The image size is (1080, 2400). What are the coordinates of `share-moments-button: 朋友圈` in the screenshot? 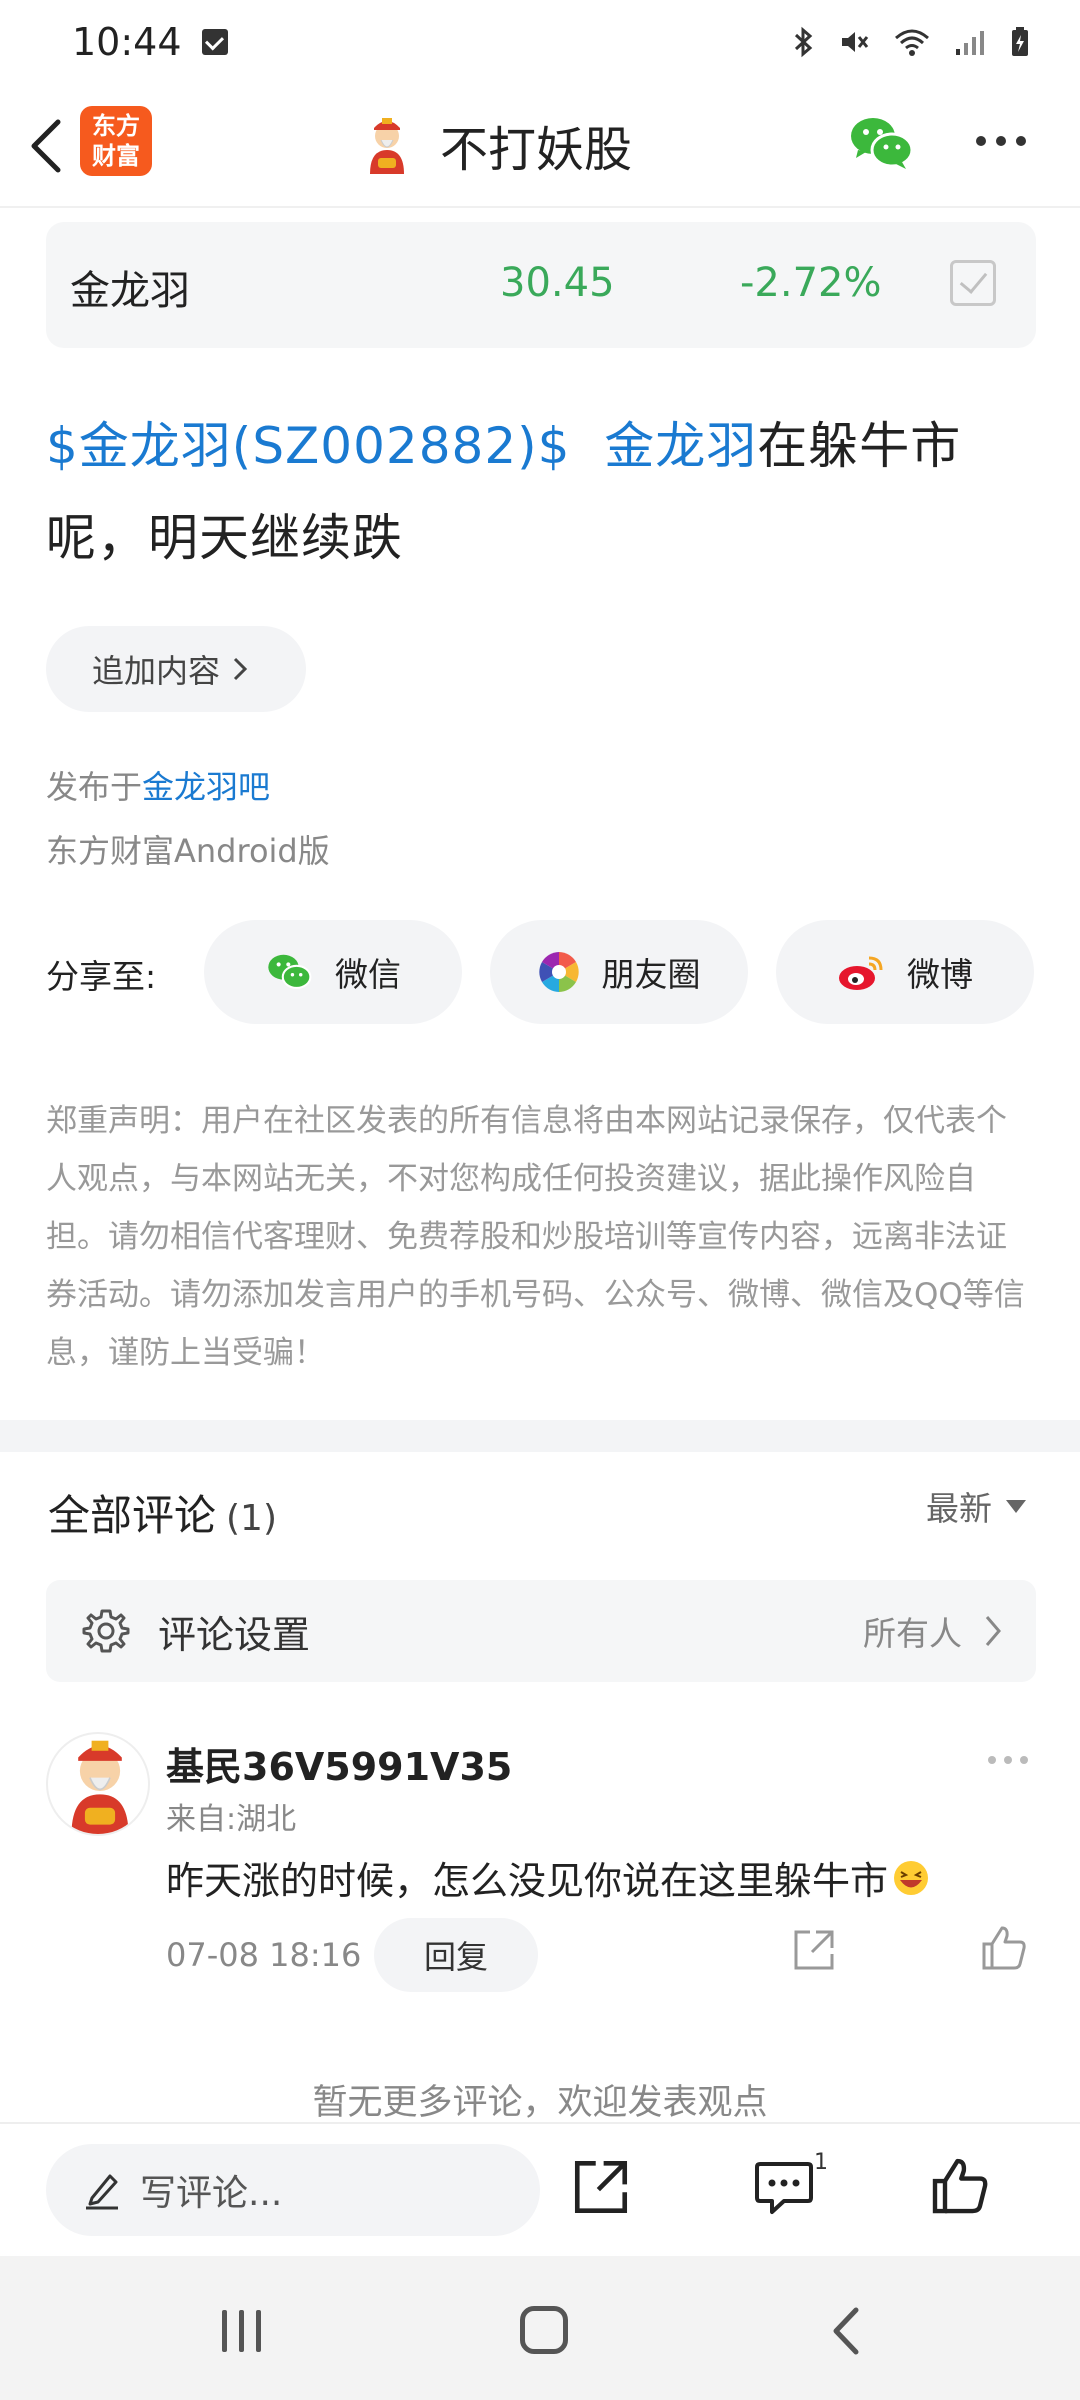 It's located at (619, 972).